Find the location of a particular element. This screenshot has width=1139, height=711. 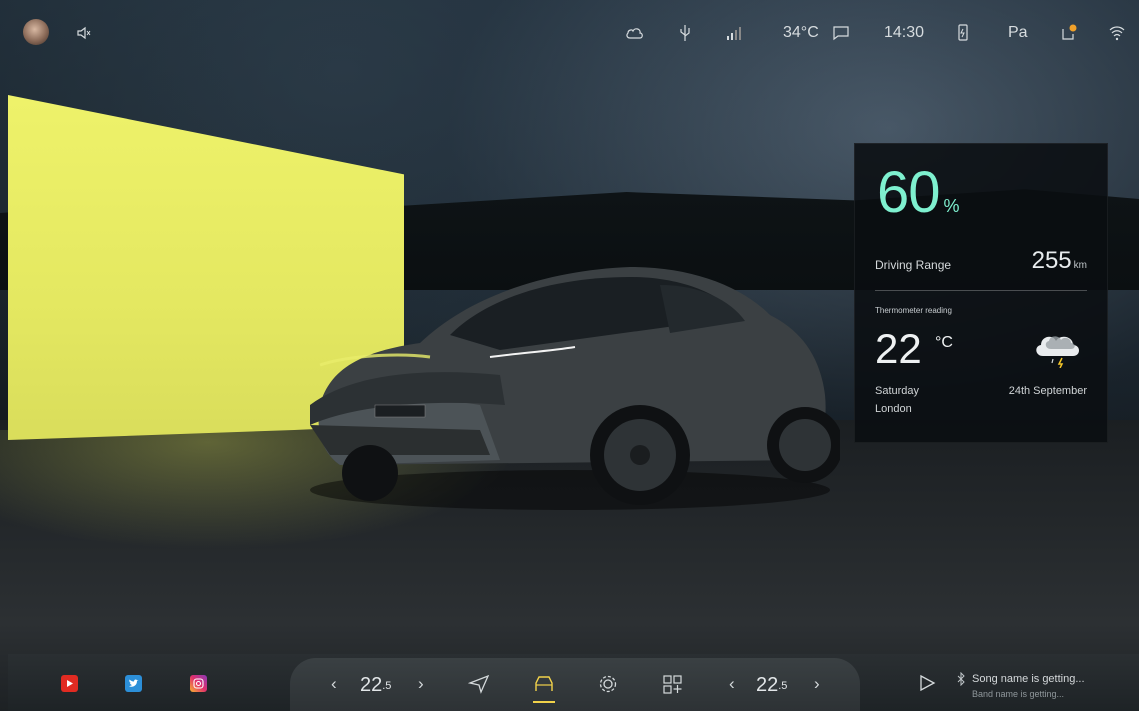

instagram-icon is located at coordinates (198, 683).